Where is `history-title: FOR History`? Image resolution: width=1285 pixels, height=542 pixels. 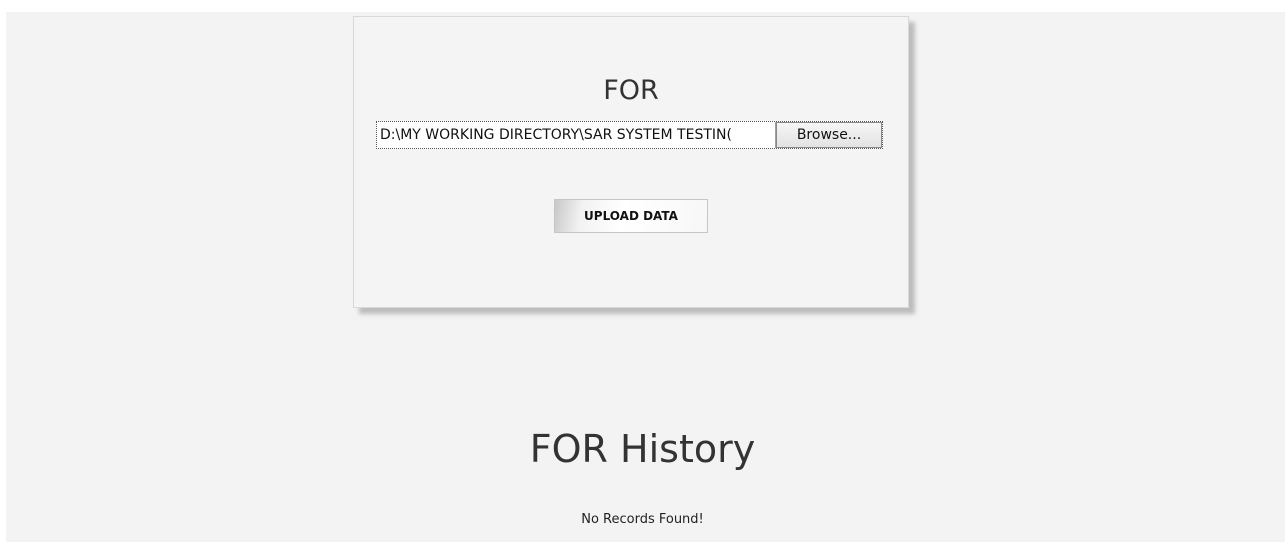 history-title: FOR History is located at coordinates (642, 449).